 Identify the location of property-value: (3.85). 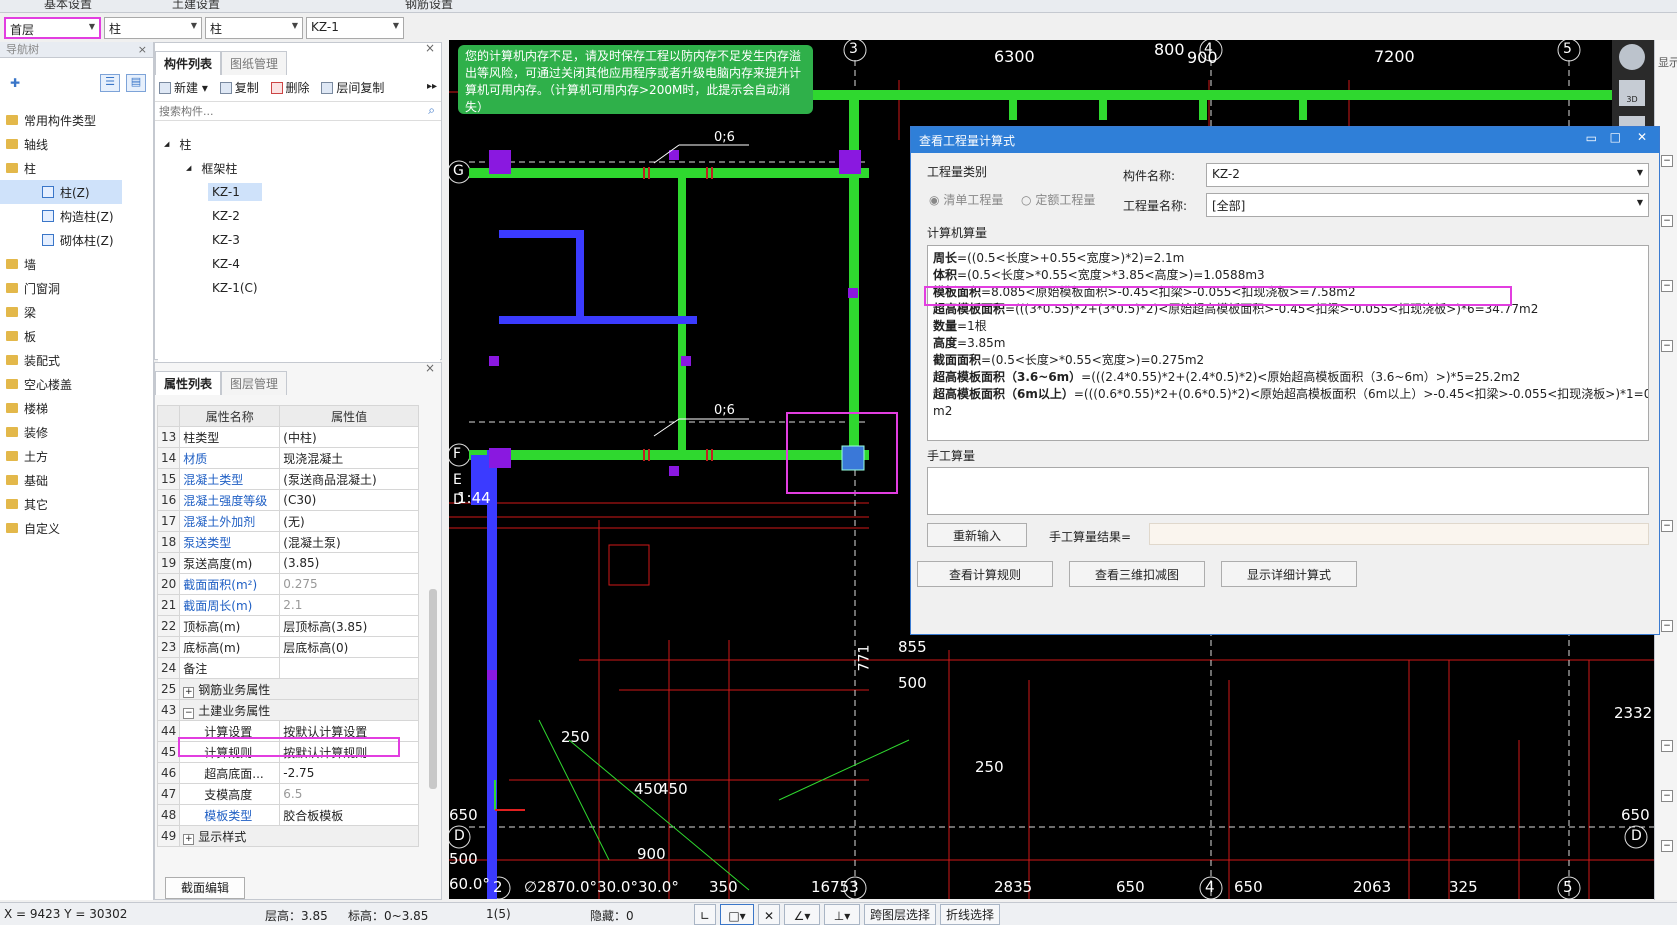
(349, 563).